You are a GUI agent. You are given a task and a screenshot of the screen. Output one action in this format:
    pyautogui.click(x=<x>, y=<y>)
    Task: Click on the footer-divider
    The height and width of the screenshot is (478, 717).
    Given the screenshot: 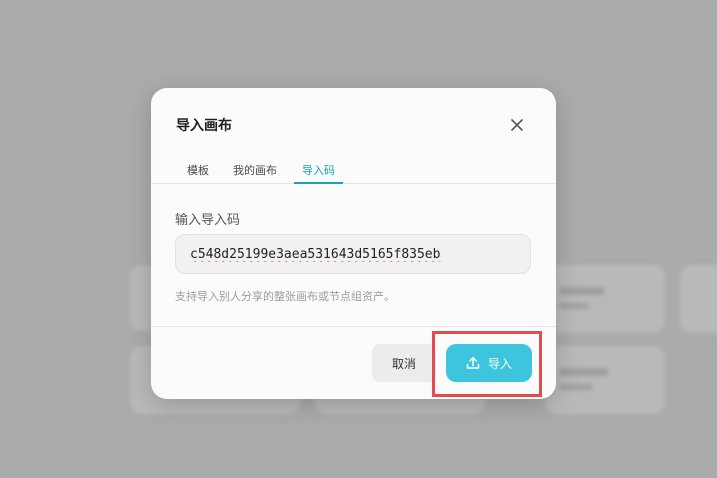 What is the action you would take?
    pyautogui.click(x=353, y=326)
    